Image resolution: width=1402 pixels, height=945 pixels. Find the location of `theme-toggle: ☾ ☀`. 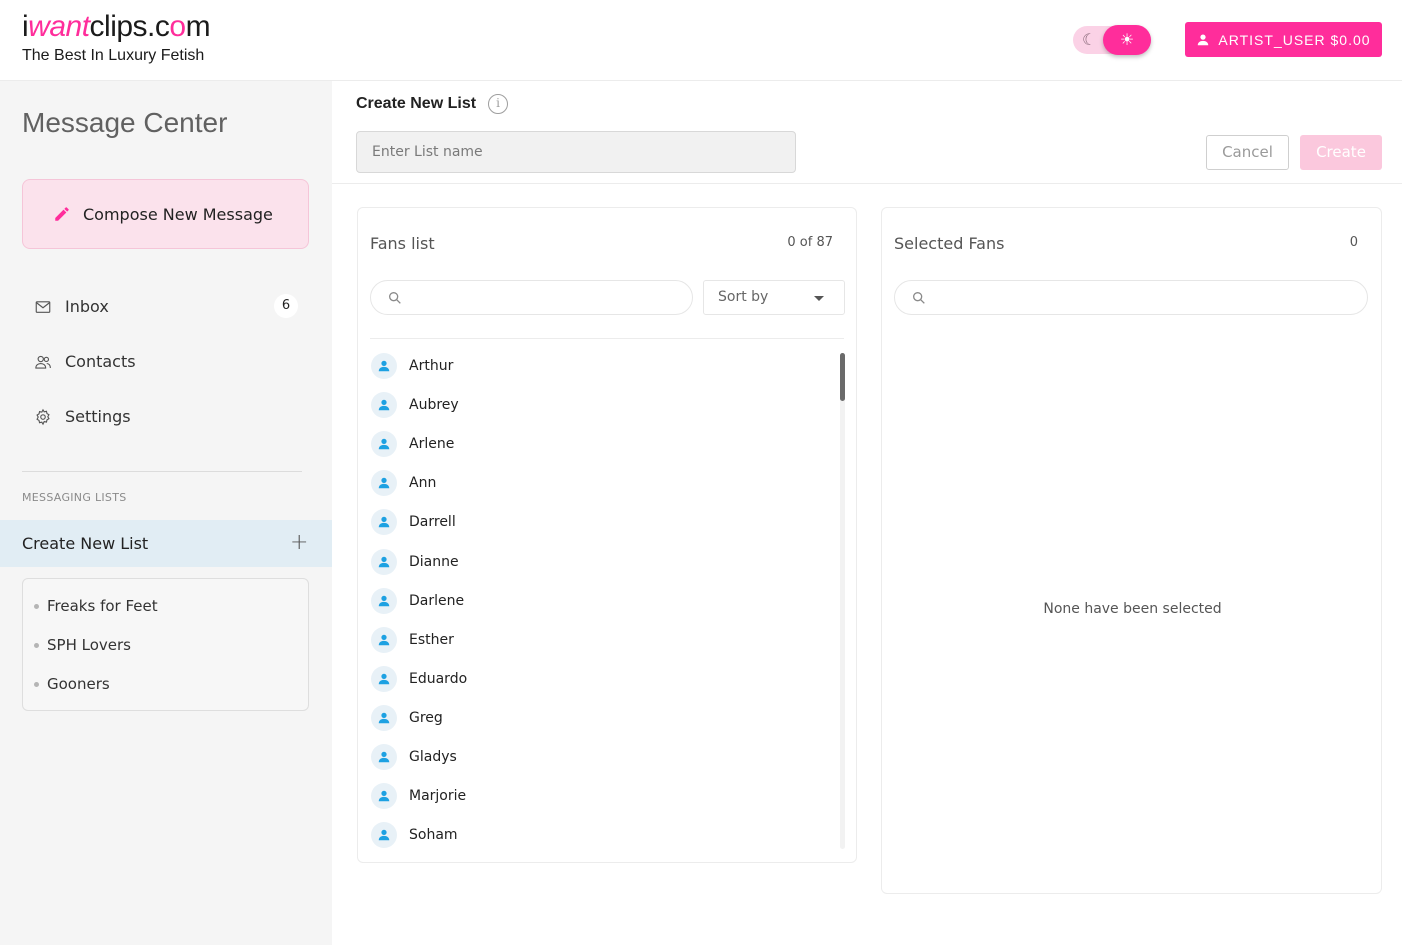

theme-toggle: ☾ ☀ is located at coordinates (1112, 40).